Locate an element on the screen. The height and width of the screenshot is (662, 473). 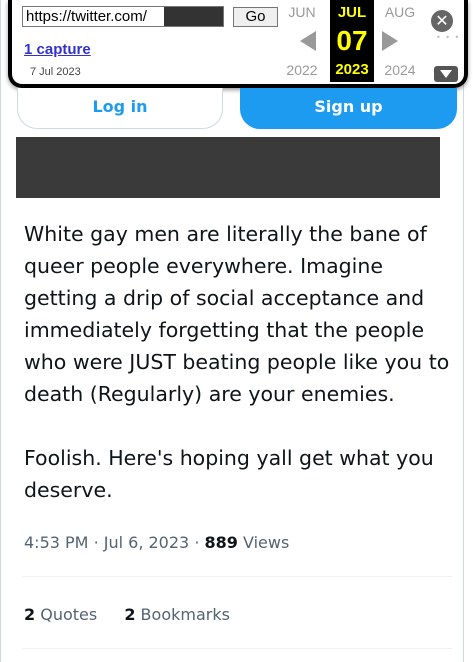
next-arrow-icon is located at coordinates (390, 41).